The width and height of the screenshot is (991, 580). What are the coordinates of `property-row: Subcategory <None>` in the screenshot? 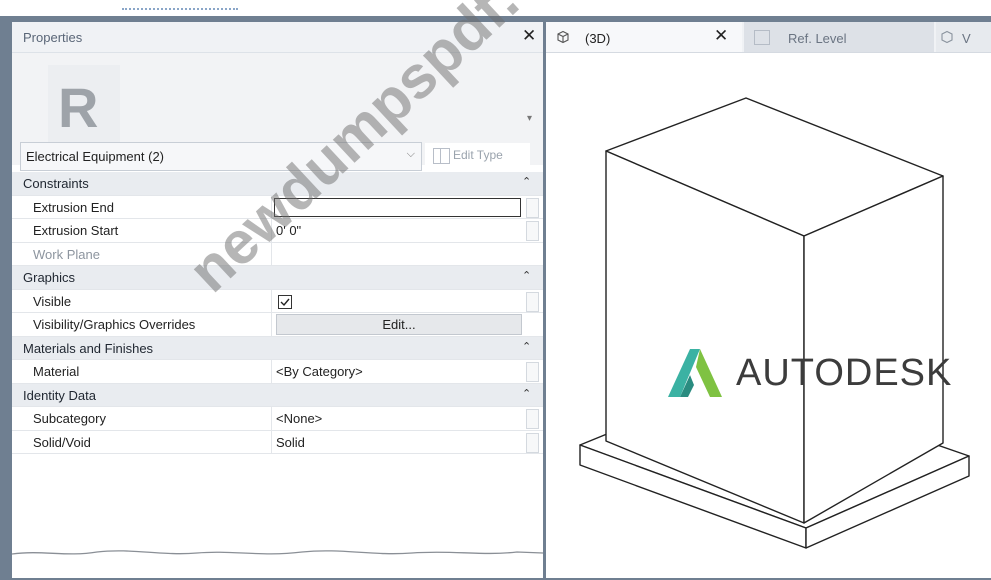 It's located at (277, 419).